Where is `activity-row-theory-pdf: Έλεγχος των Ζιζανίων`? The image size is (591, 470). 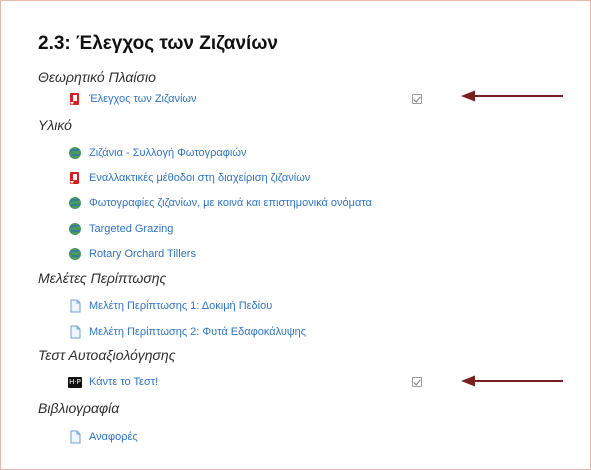
activity-row-theory-pdf: Έλεγχος των Ζιζανίων is located at coordinates (132, 99).